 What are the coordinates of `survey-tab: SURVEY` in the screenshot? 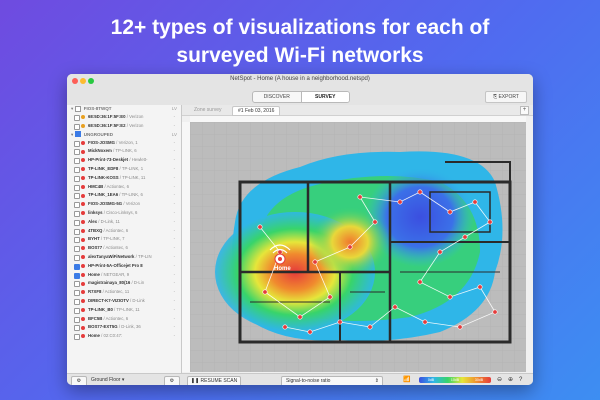 It's located at (324, 97).